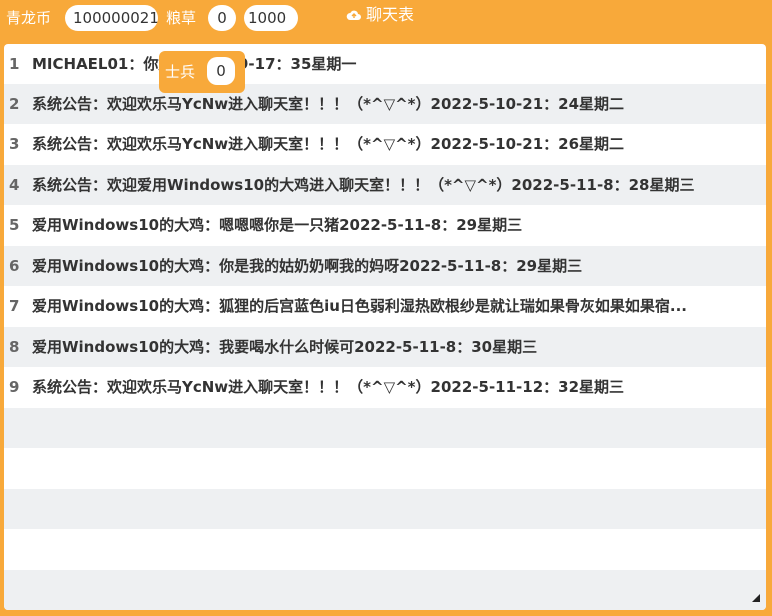 The width and height of the screenshot is (772, 616). What do you see at coordinates (181, 18) in the screenshot?
I see `grain-label: 粮草` at bounding box center [181, 18].